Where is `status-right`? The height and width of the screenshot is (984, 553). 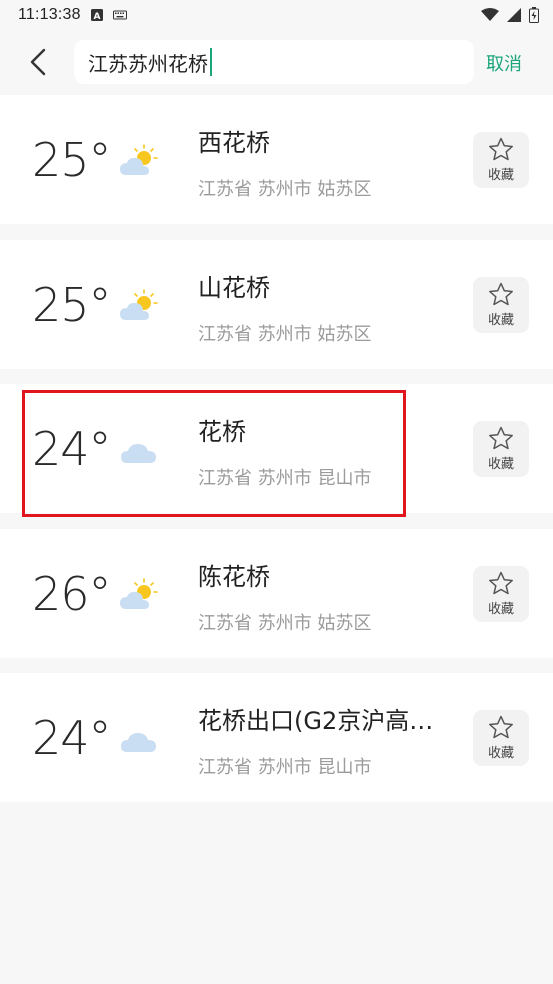
status-right is located at coordinates (510, 15).